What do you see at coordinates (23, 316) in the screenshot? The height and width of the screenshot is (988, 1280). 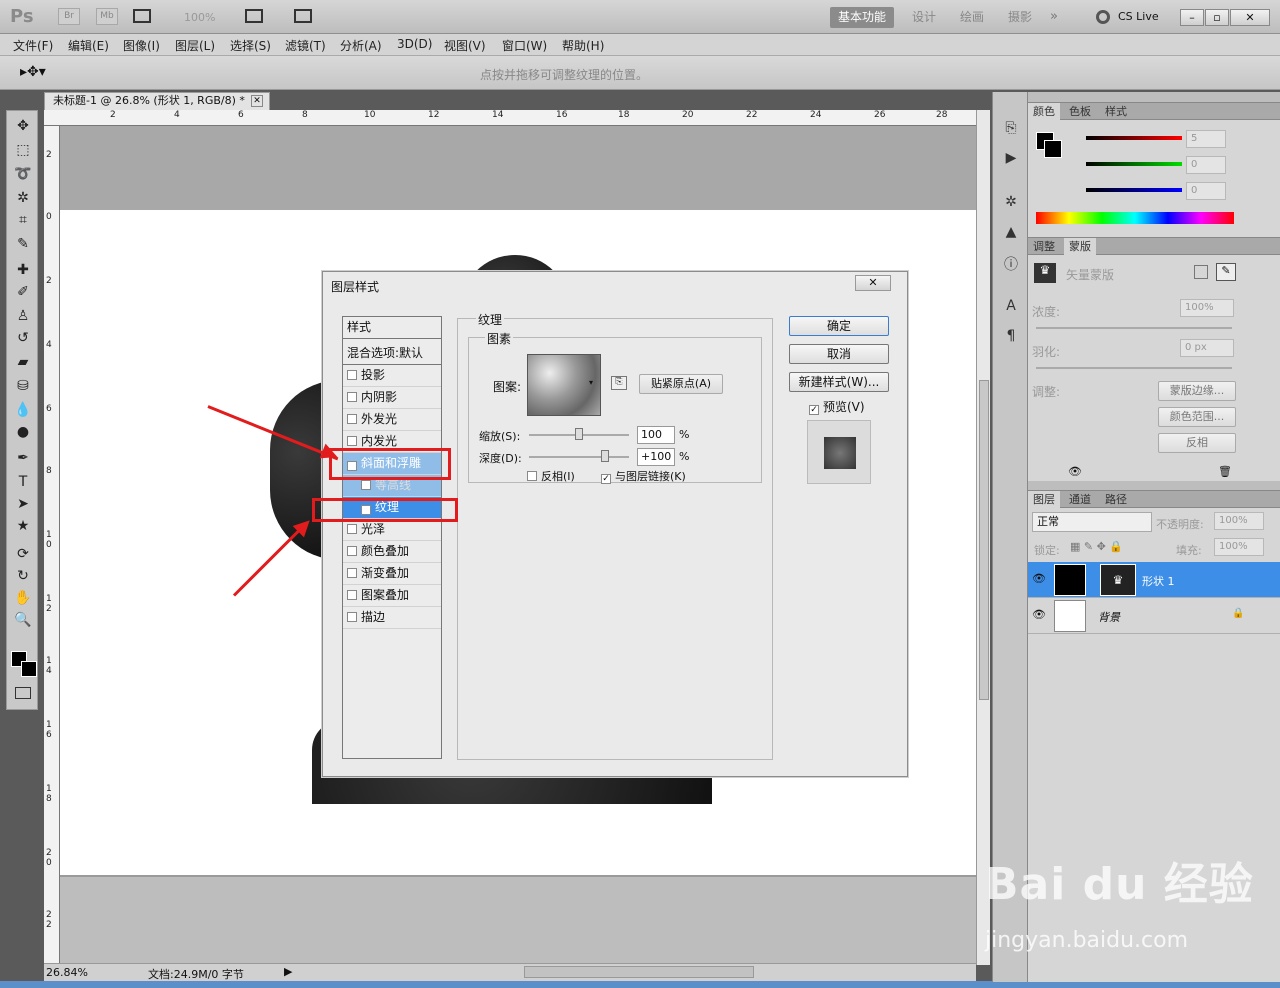 I see `clone-stamp-tool-icon: ♙` at bounding box center [23, 316].